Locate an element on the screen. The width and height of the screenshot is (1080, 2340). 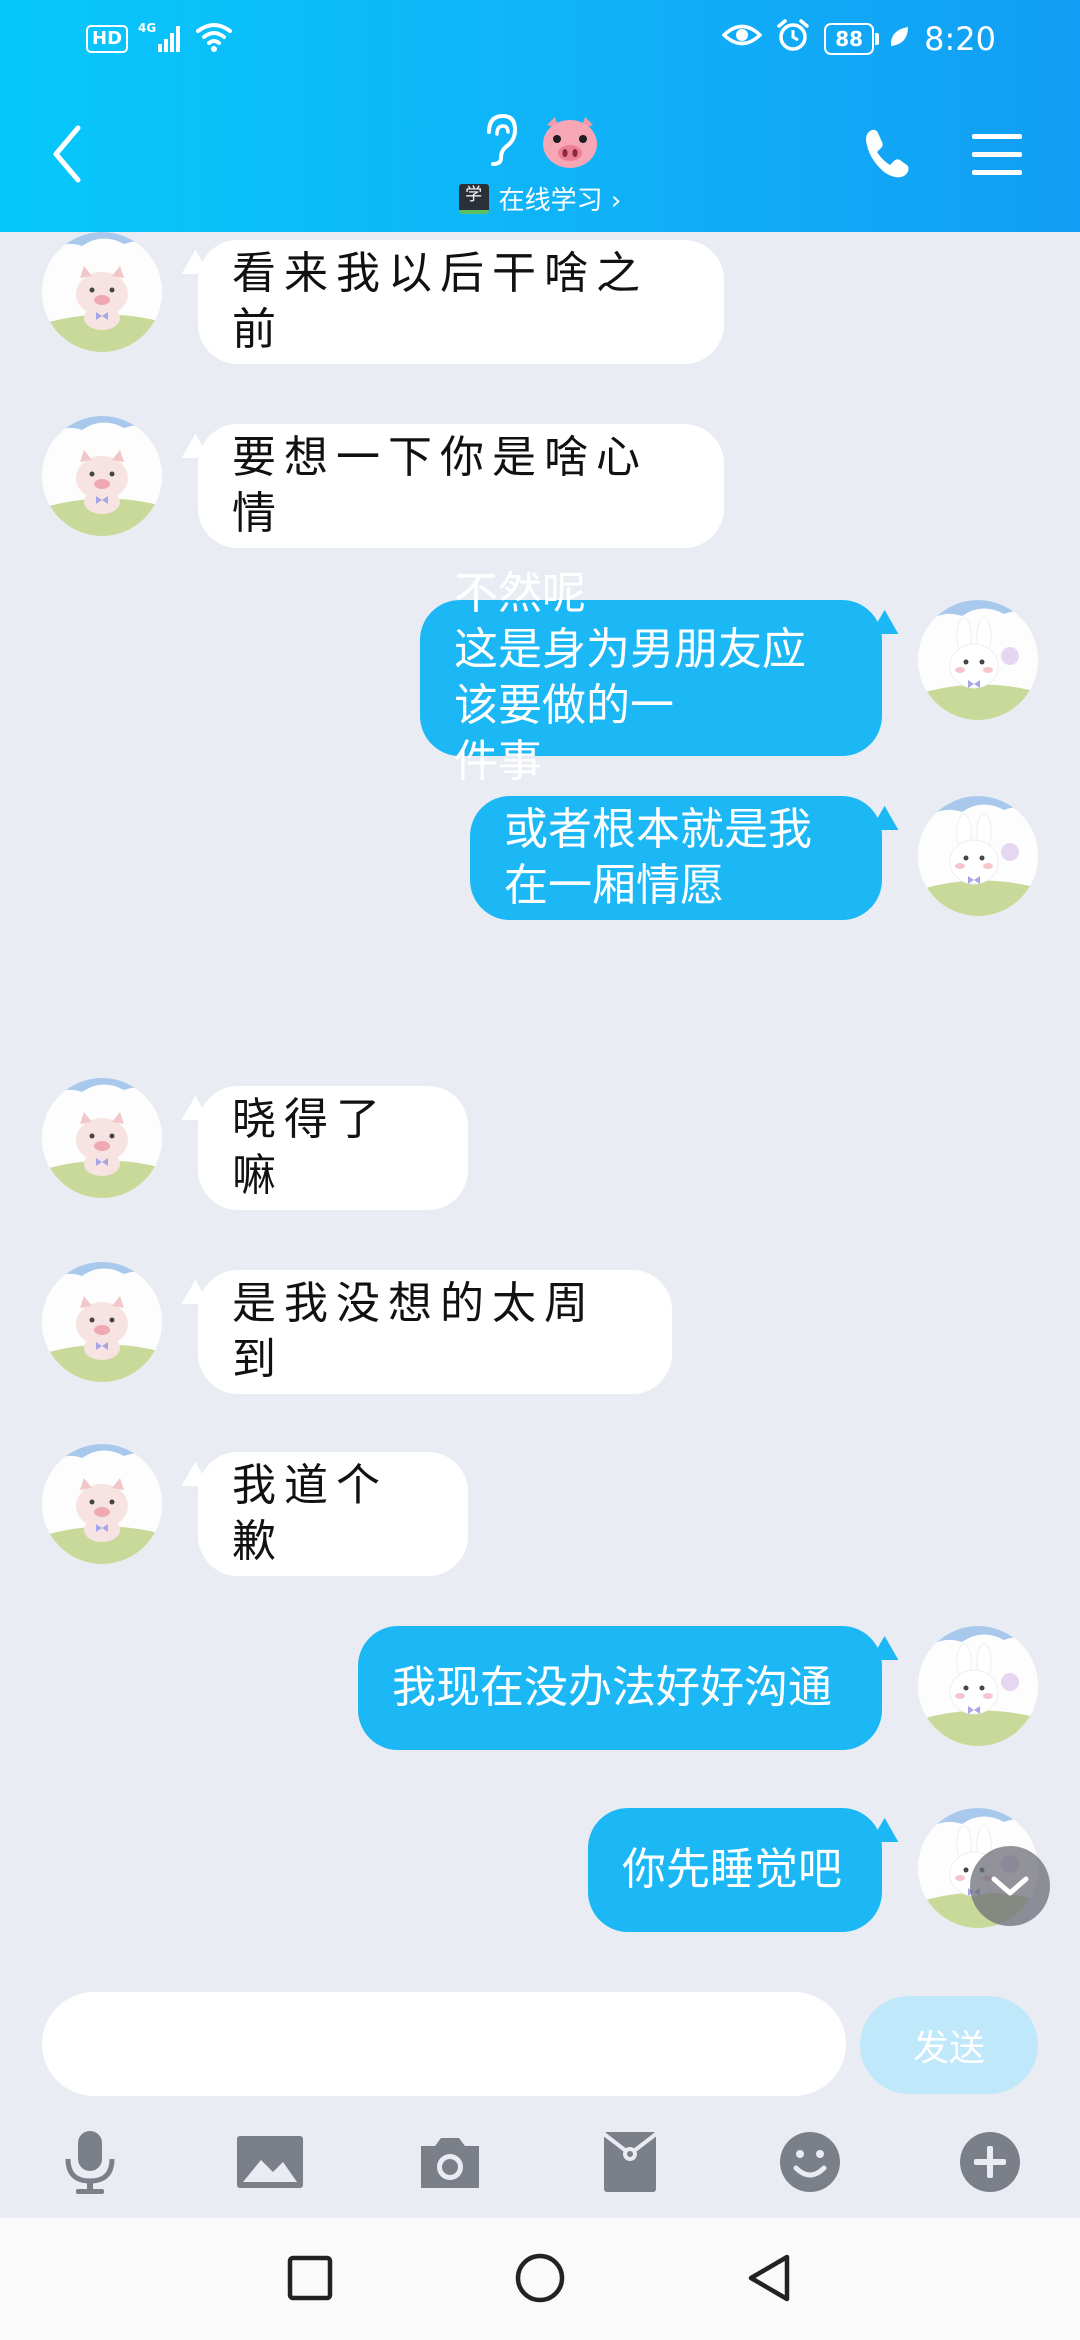
incoming-message-bubble: 要想一下你是啥心情 is located at coordinates (461, 486).